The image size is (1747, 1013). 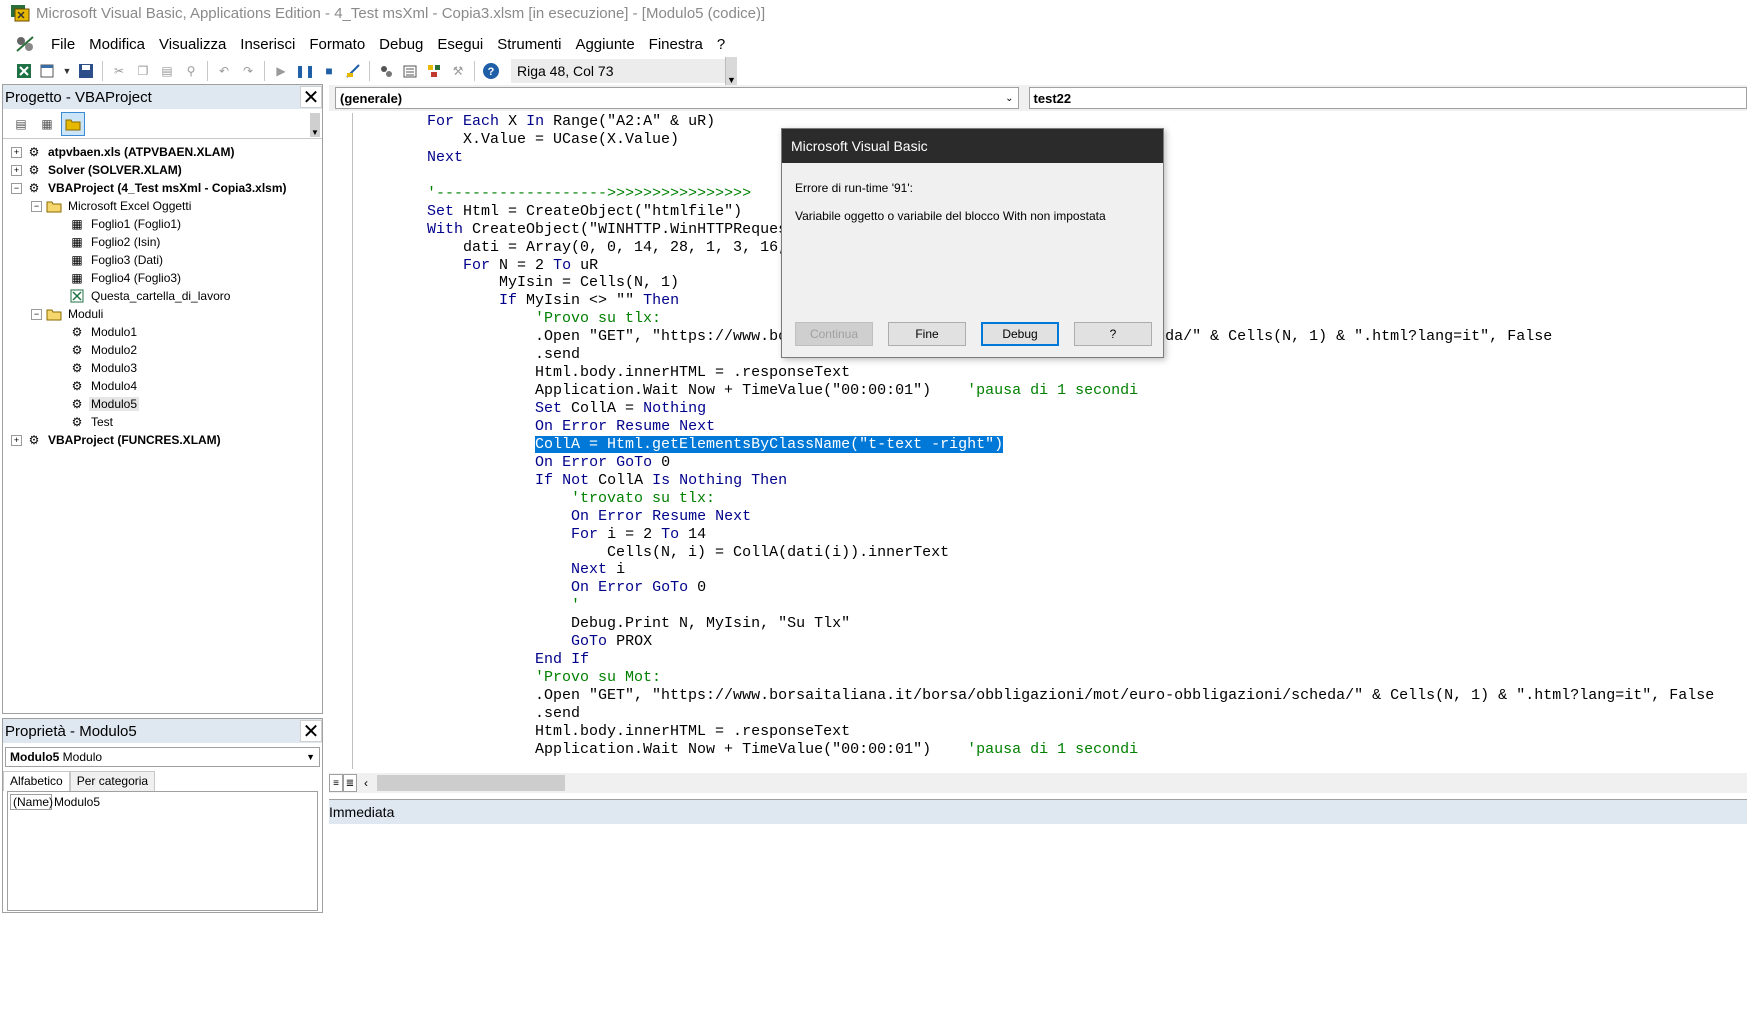 I want to click on redo-icon: ↷, so click(x=248, y=71).